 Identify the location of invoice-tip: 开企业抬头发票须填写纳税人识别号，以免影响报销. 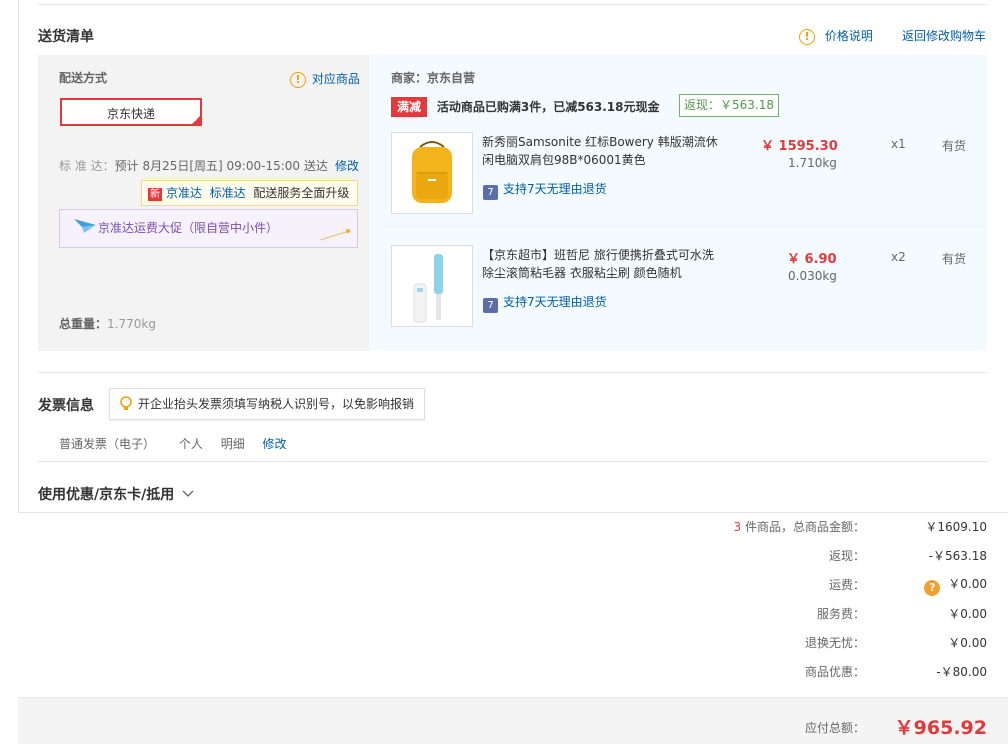
(267, 404).